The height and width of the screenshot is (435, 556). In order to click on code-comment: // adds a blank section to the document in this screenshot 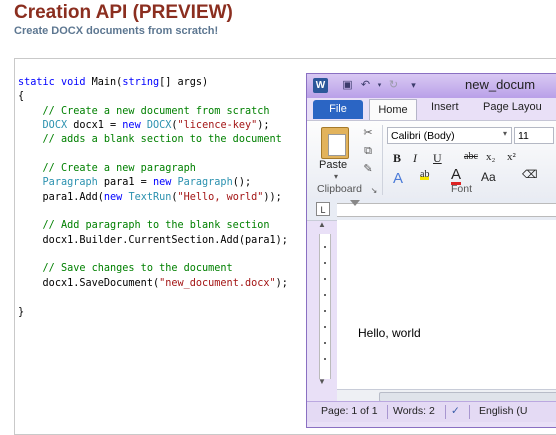, I will do `click(162, 140)`.